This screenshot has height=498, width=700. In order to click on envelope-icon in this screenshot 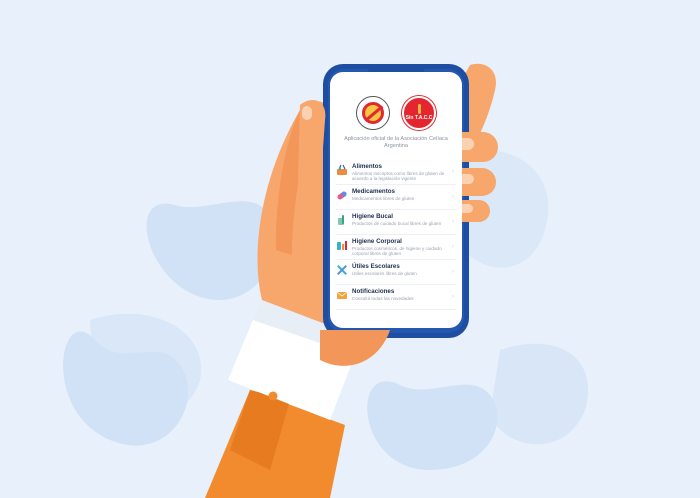, I will do `click(342, 295)`.